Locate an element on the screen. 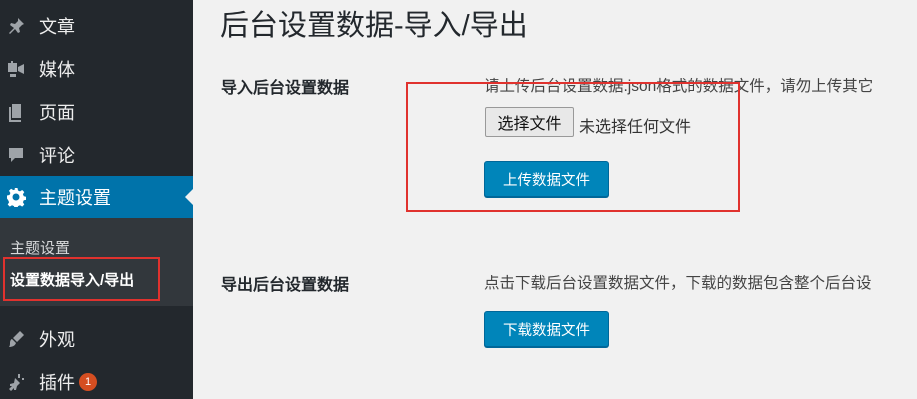 The image size is (917, 399). sidebar-item-appearance: 外观 is located at coordinates (96, 339).